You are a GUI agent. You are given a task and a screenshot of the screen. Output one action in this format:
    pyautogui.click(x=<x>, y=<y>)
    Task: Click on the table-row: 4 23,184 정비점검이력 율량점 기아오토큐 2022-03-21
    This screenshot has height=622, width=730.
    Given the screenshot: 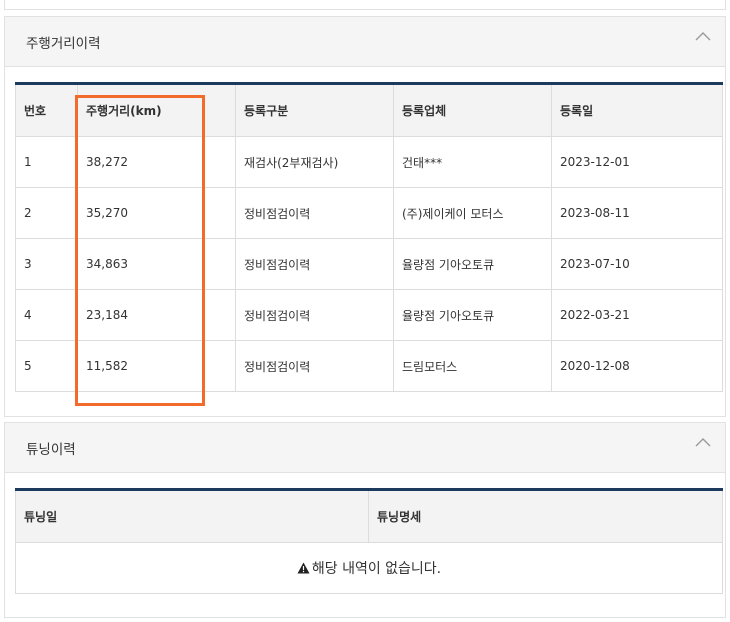 What is the action you would take?
    pyautogui.click(x=369, y=315)
    